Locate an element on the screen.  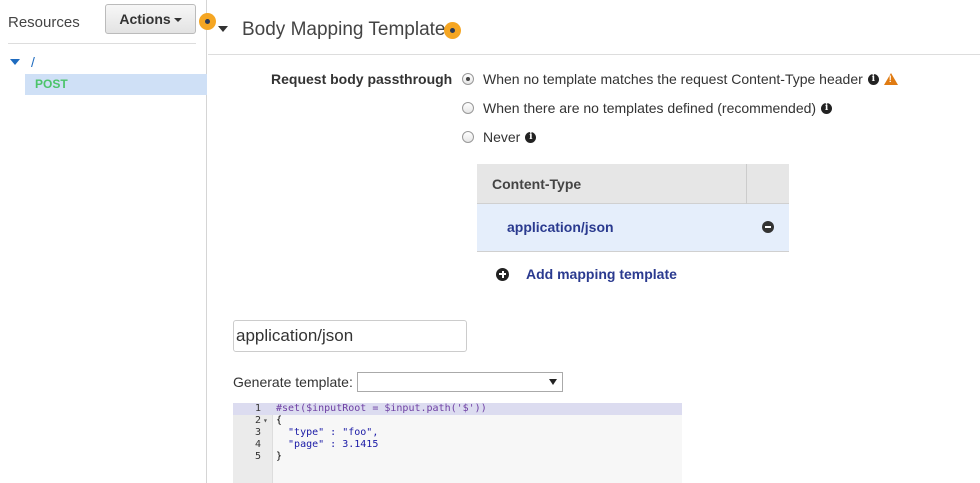
code-line: "type" : "foo", is located at coordinates (327, 432).